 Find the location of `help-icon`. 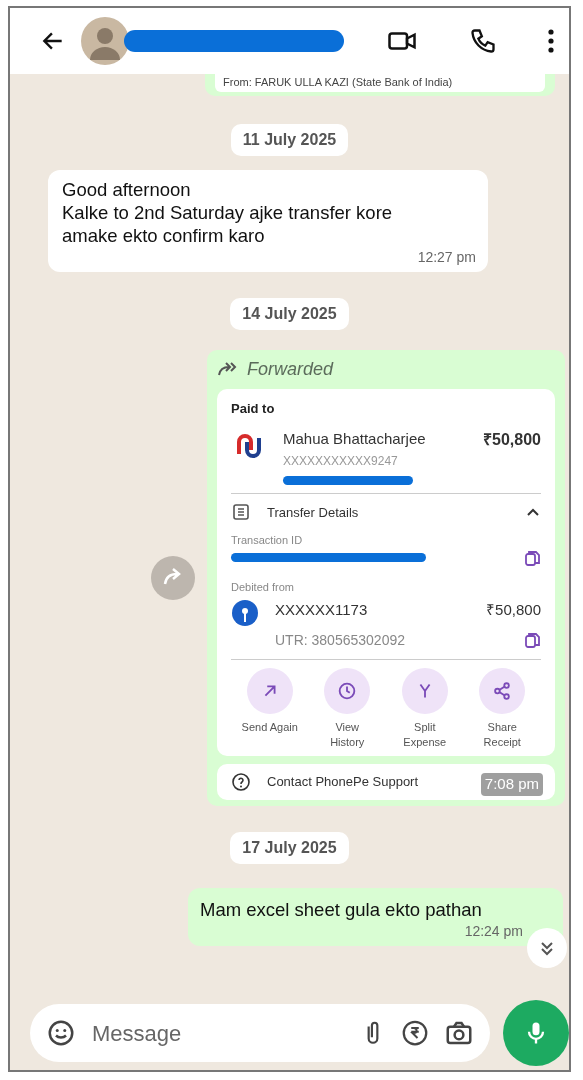

help-icon is located at coordinates (241, 781).